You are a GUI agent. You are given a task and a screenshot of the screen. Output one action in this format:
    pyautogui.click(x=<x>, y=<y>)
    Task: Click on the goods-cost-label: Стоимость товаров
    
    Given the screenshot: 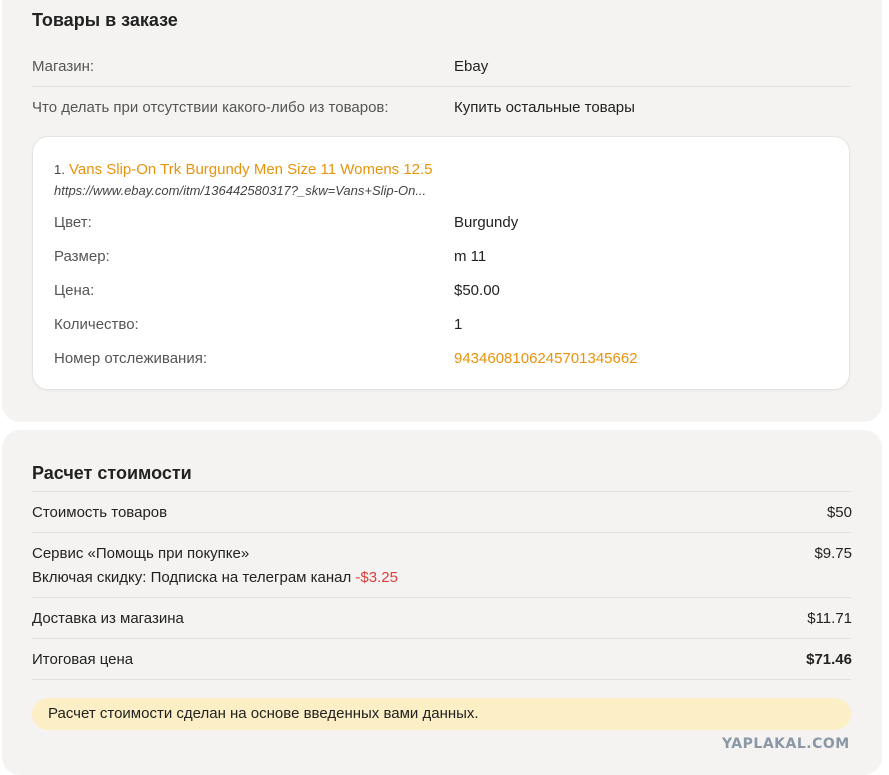 What is the action you would take?
    pyautogui.click(x=100, y=512)
    